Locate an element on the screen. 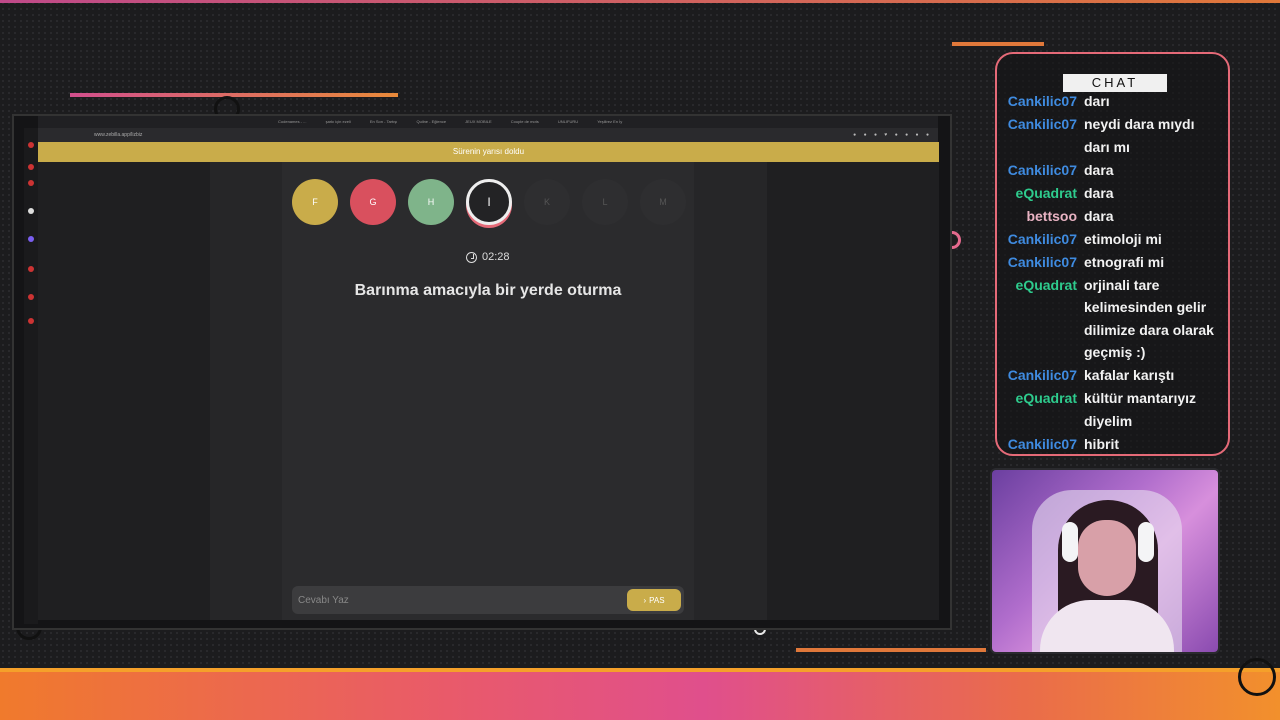  chat-message: Cankilic07 darı is located at coordinates (1112, 101).